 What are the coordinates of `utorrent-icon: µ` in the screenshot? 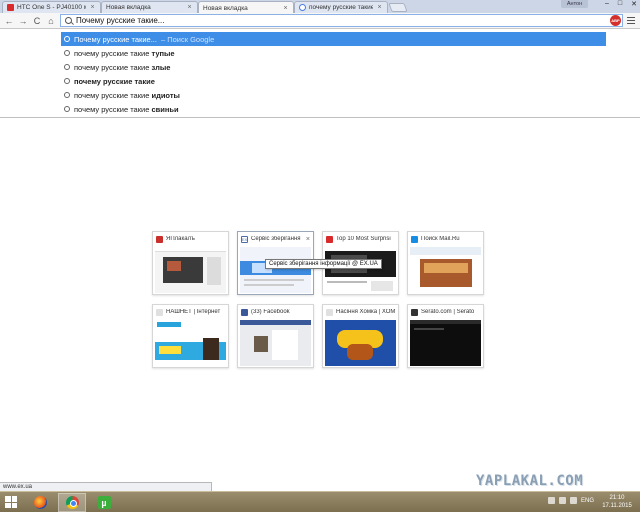 It's located at (104, 502).